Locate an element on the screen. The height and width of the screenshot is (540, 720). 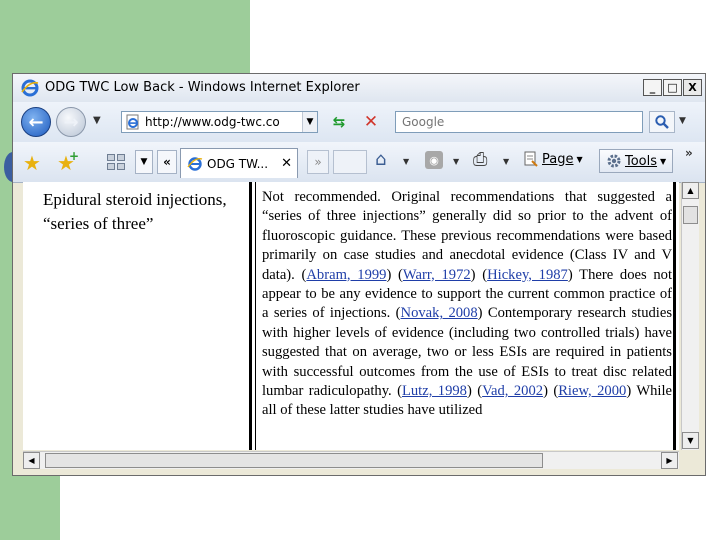
page-menu-label: Page is located at coordinates (558, 159).